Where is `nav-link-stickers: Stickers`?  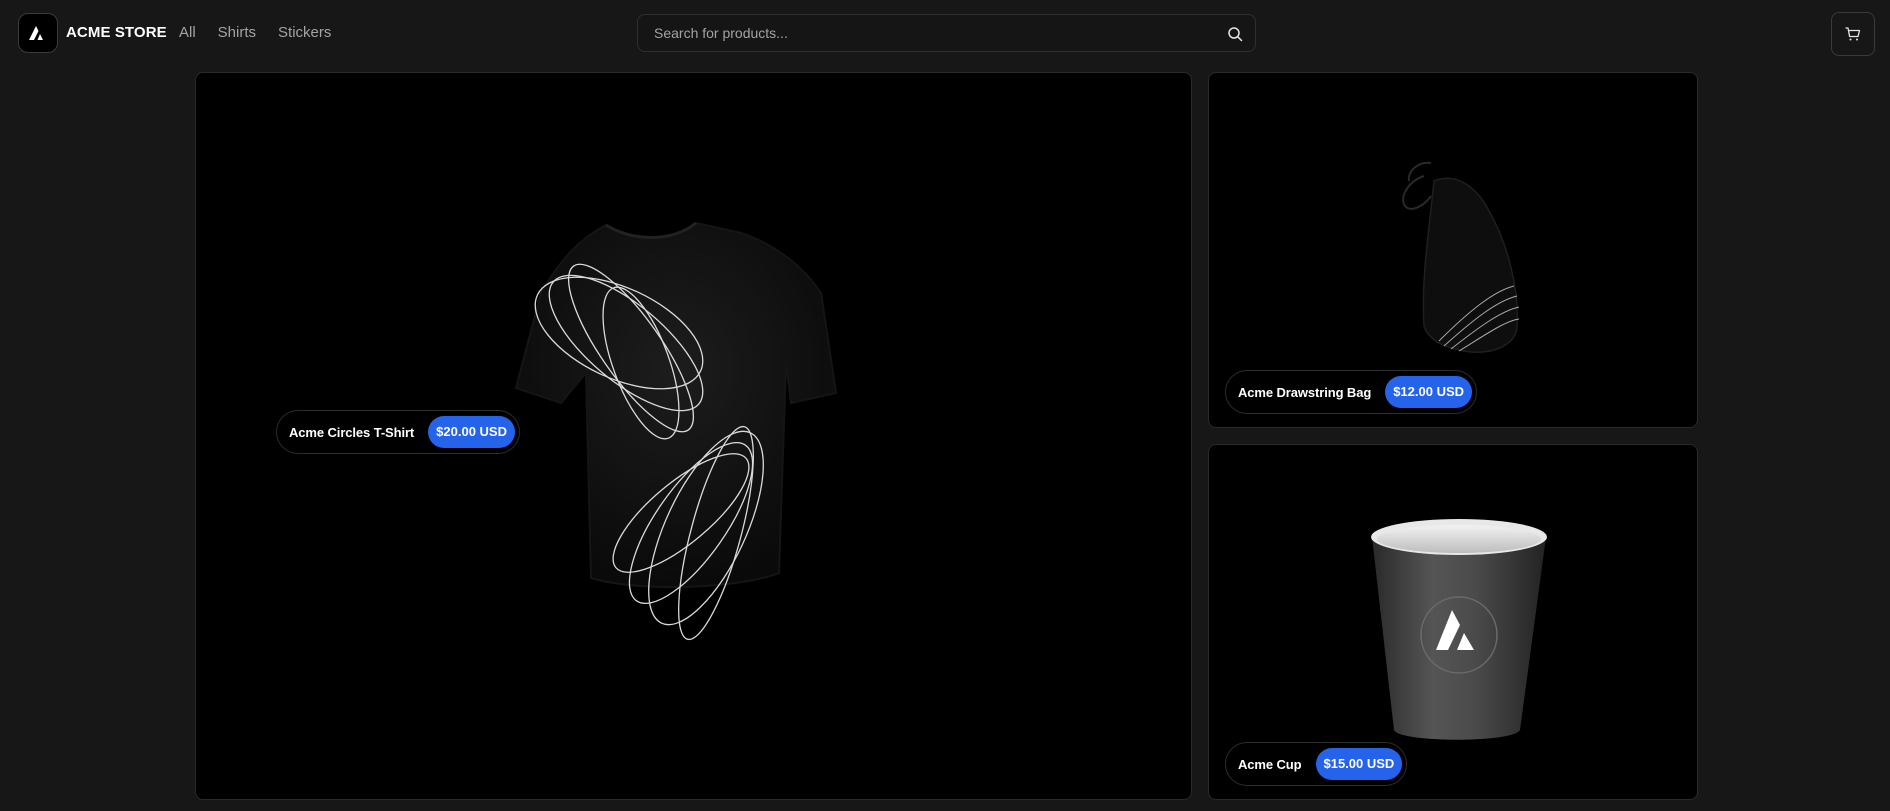
nav-link-stickers: Stickers is located at coordinates (304, 33).